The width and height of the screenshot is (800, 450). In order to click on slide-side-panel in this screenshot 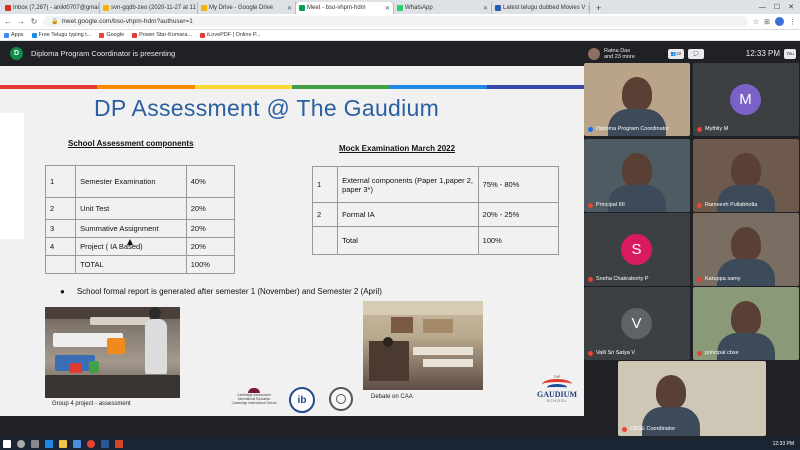, I will do `click(12, 176)`.